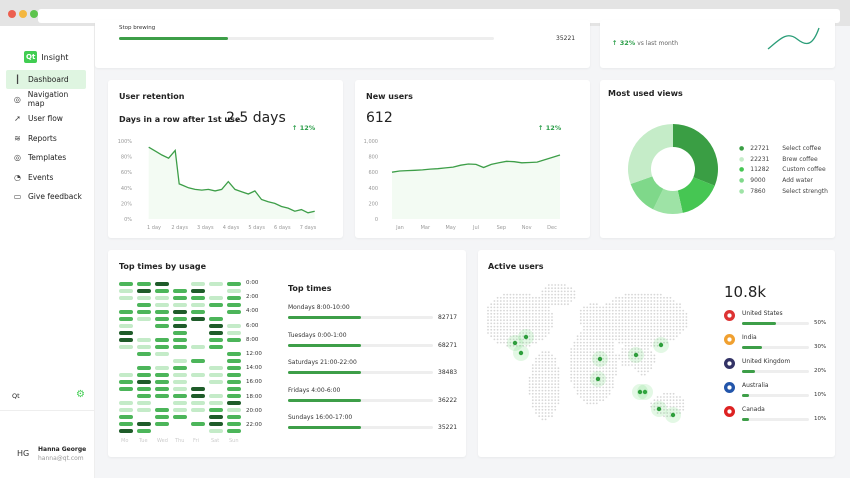 The height and width of the screenshot is (478, 850). I want to click on world-map, so click(593, 365).